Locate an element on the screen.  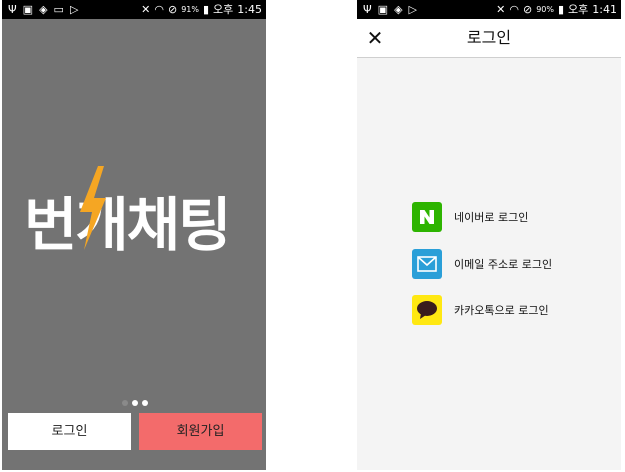
naver-n-glyph is located at coordinates (427, 217).